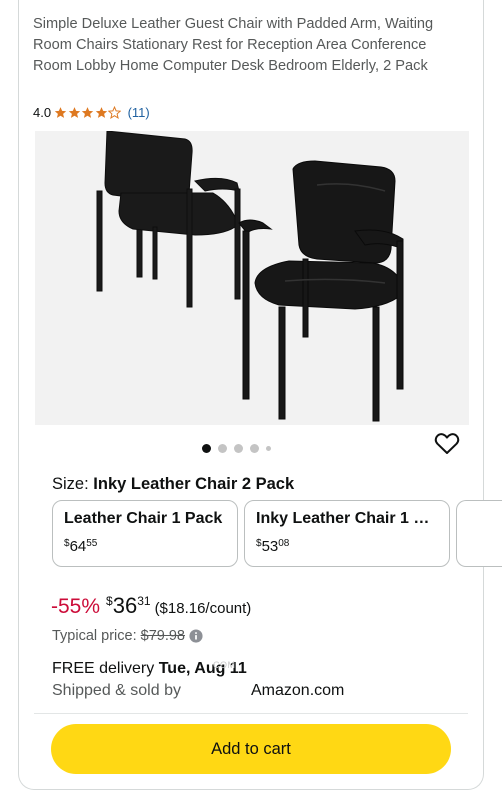 This screenshot has width=502, height=800. Describe the element at coordinates (42, 112) in the screenshot. I see `rating-value: 4.0` at that location.